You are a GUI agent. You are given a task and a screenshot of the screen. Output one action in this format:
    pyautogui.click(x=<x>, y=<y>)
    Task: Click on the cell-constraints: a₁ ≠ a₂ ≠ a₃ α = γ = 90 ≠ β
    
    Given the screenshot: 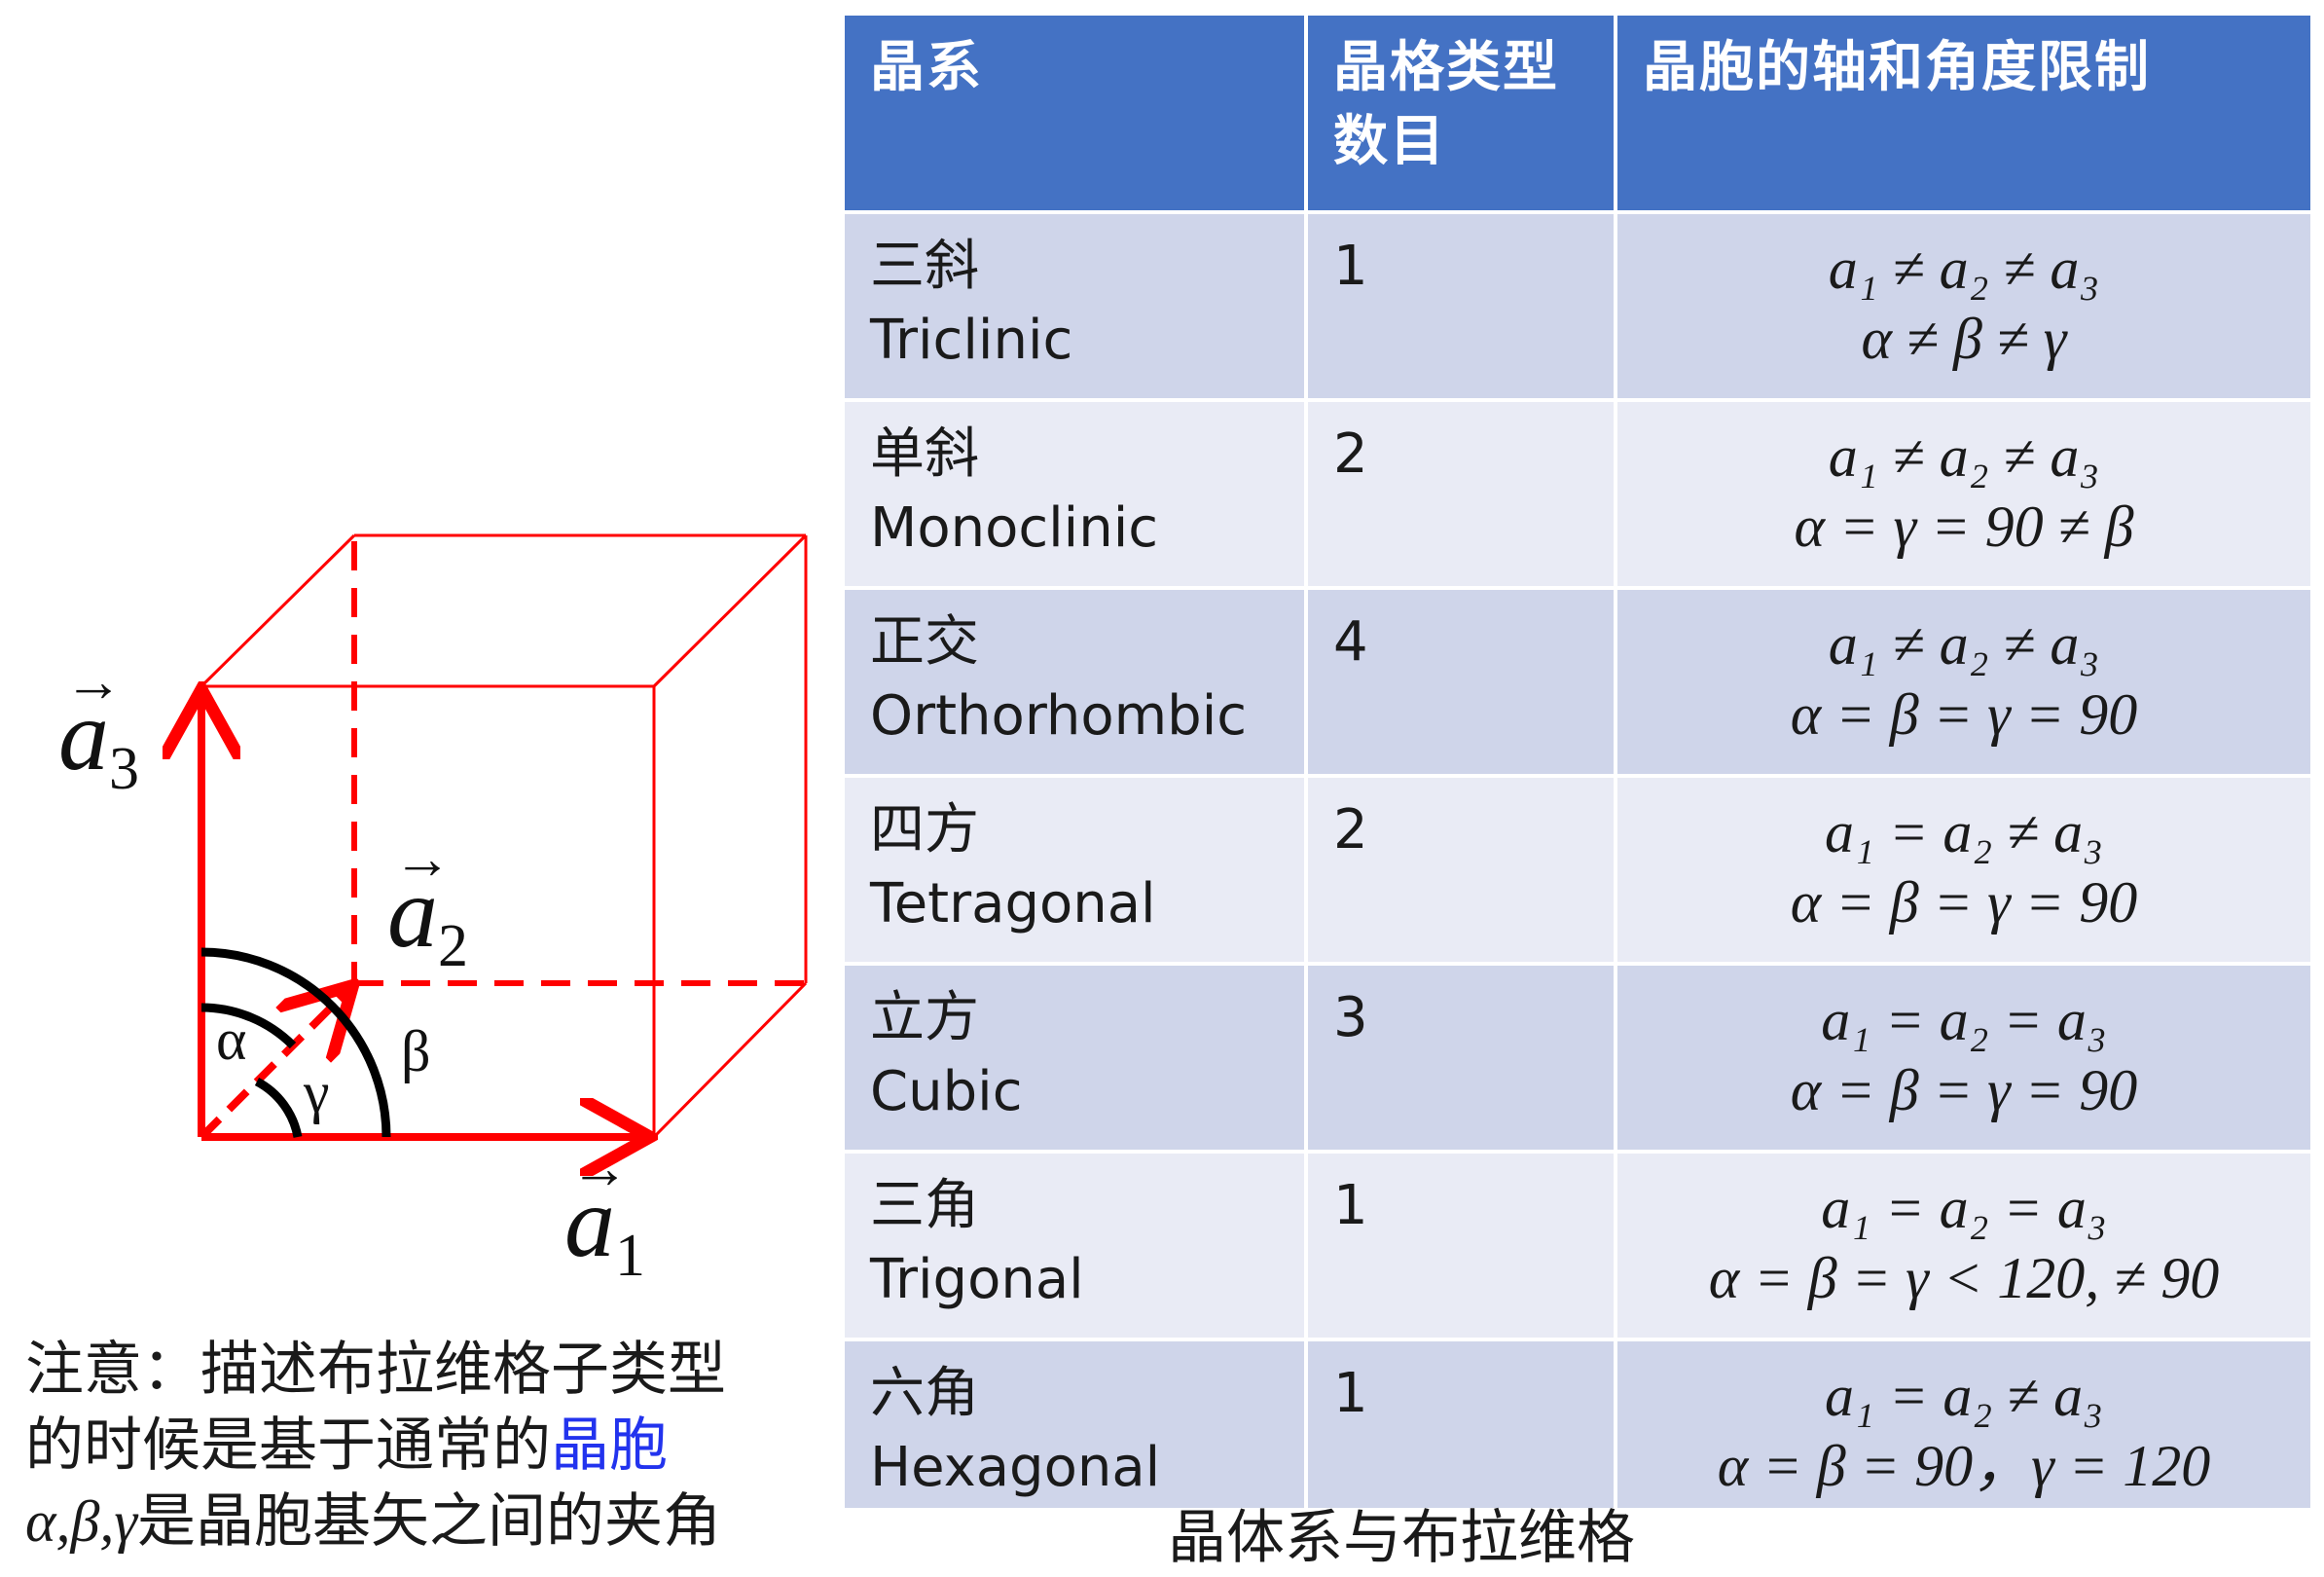 What is the action you would take?
    pyautogui.click(x=1964, y=494)
    